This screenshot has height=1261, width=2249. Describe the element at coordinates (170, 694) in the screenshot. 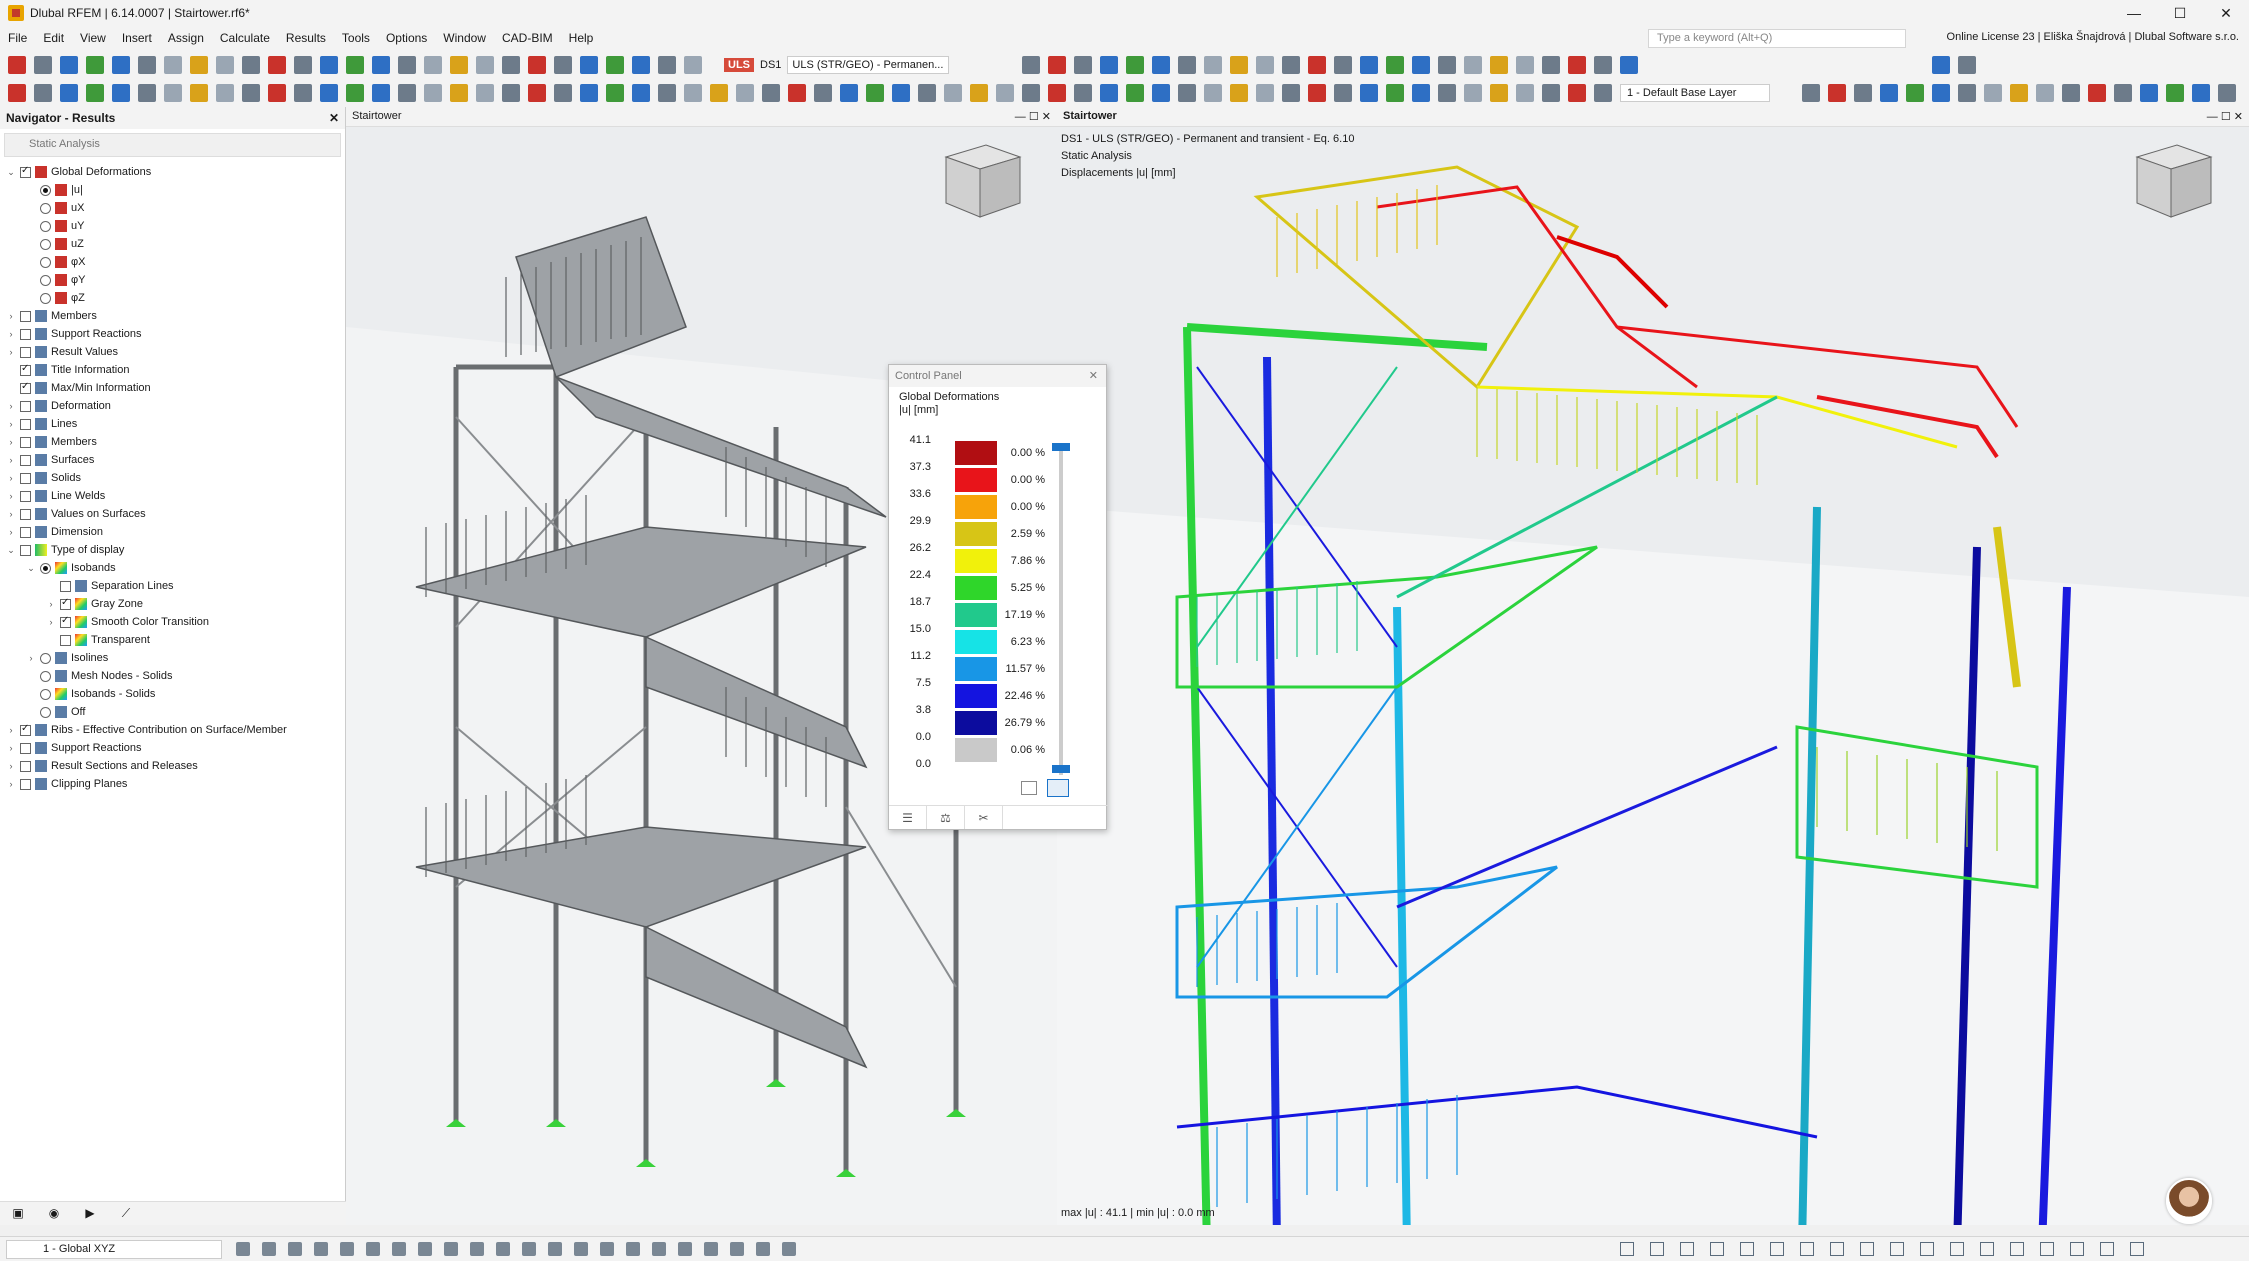

I see `tree-item: Isobands - Solids` at that location.